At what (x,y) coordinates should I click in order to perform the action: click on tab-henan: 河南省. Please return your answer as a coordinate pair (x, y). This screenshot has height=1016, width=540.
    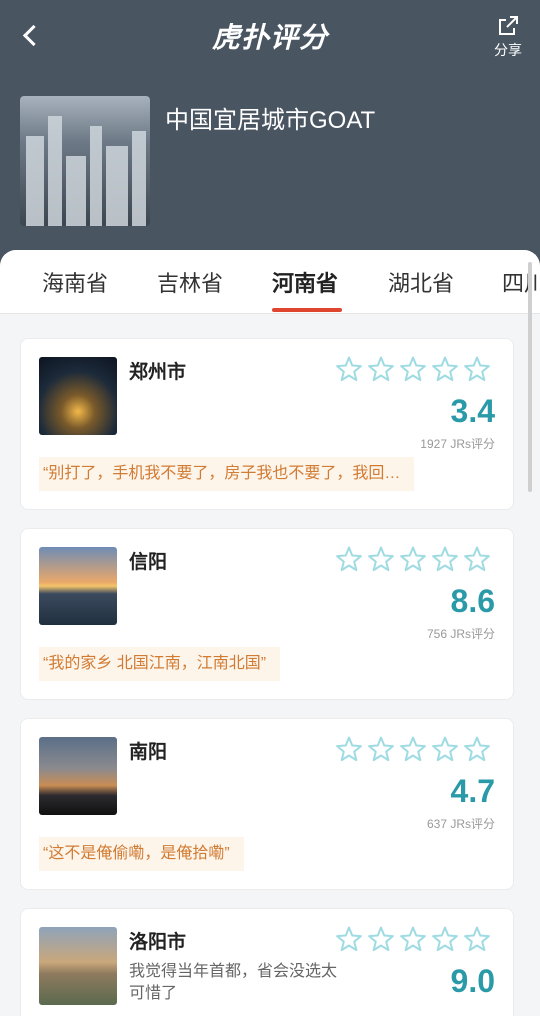
    Looking at the image, I should click on (305, 282).